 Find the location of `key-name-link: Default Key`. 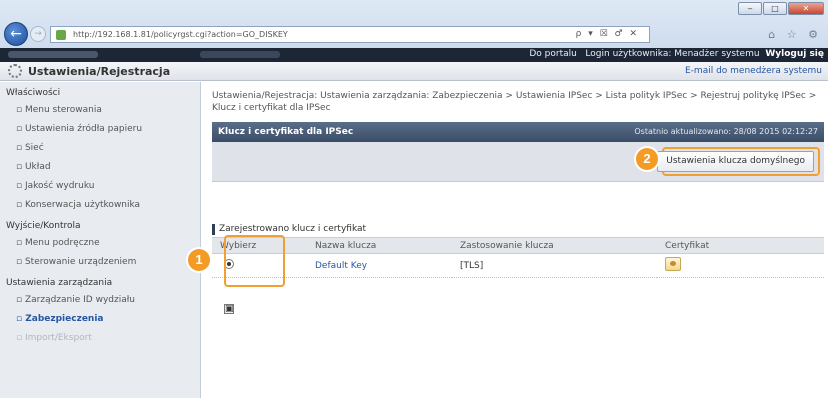

key-name-link: Default Key is located at coordinates (379, 265).